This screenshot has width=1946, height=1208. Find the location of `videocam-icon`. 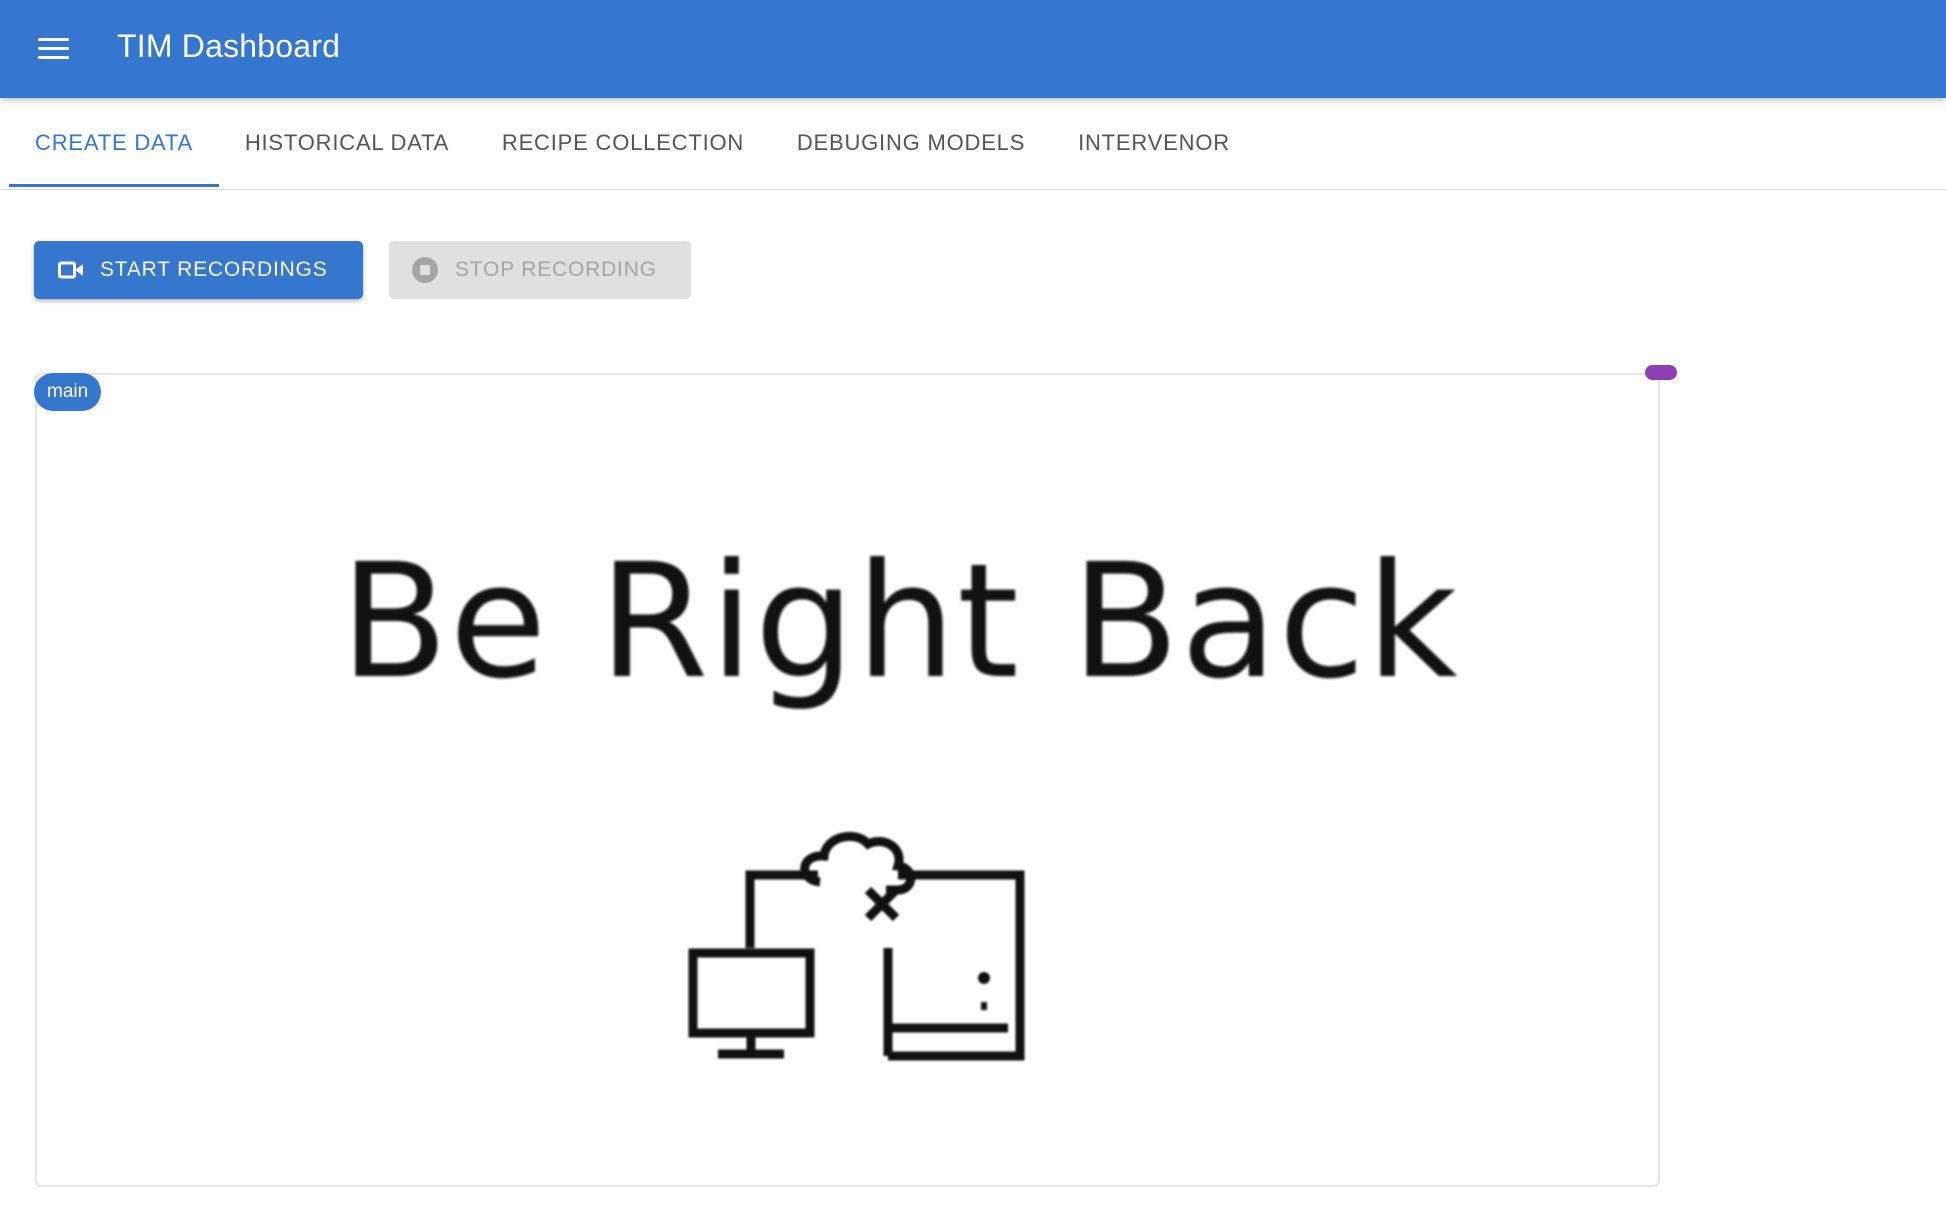

videocam-icon is located at coordinates (71, 270).